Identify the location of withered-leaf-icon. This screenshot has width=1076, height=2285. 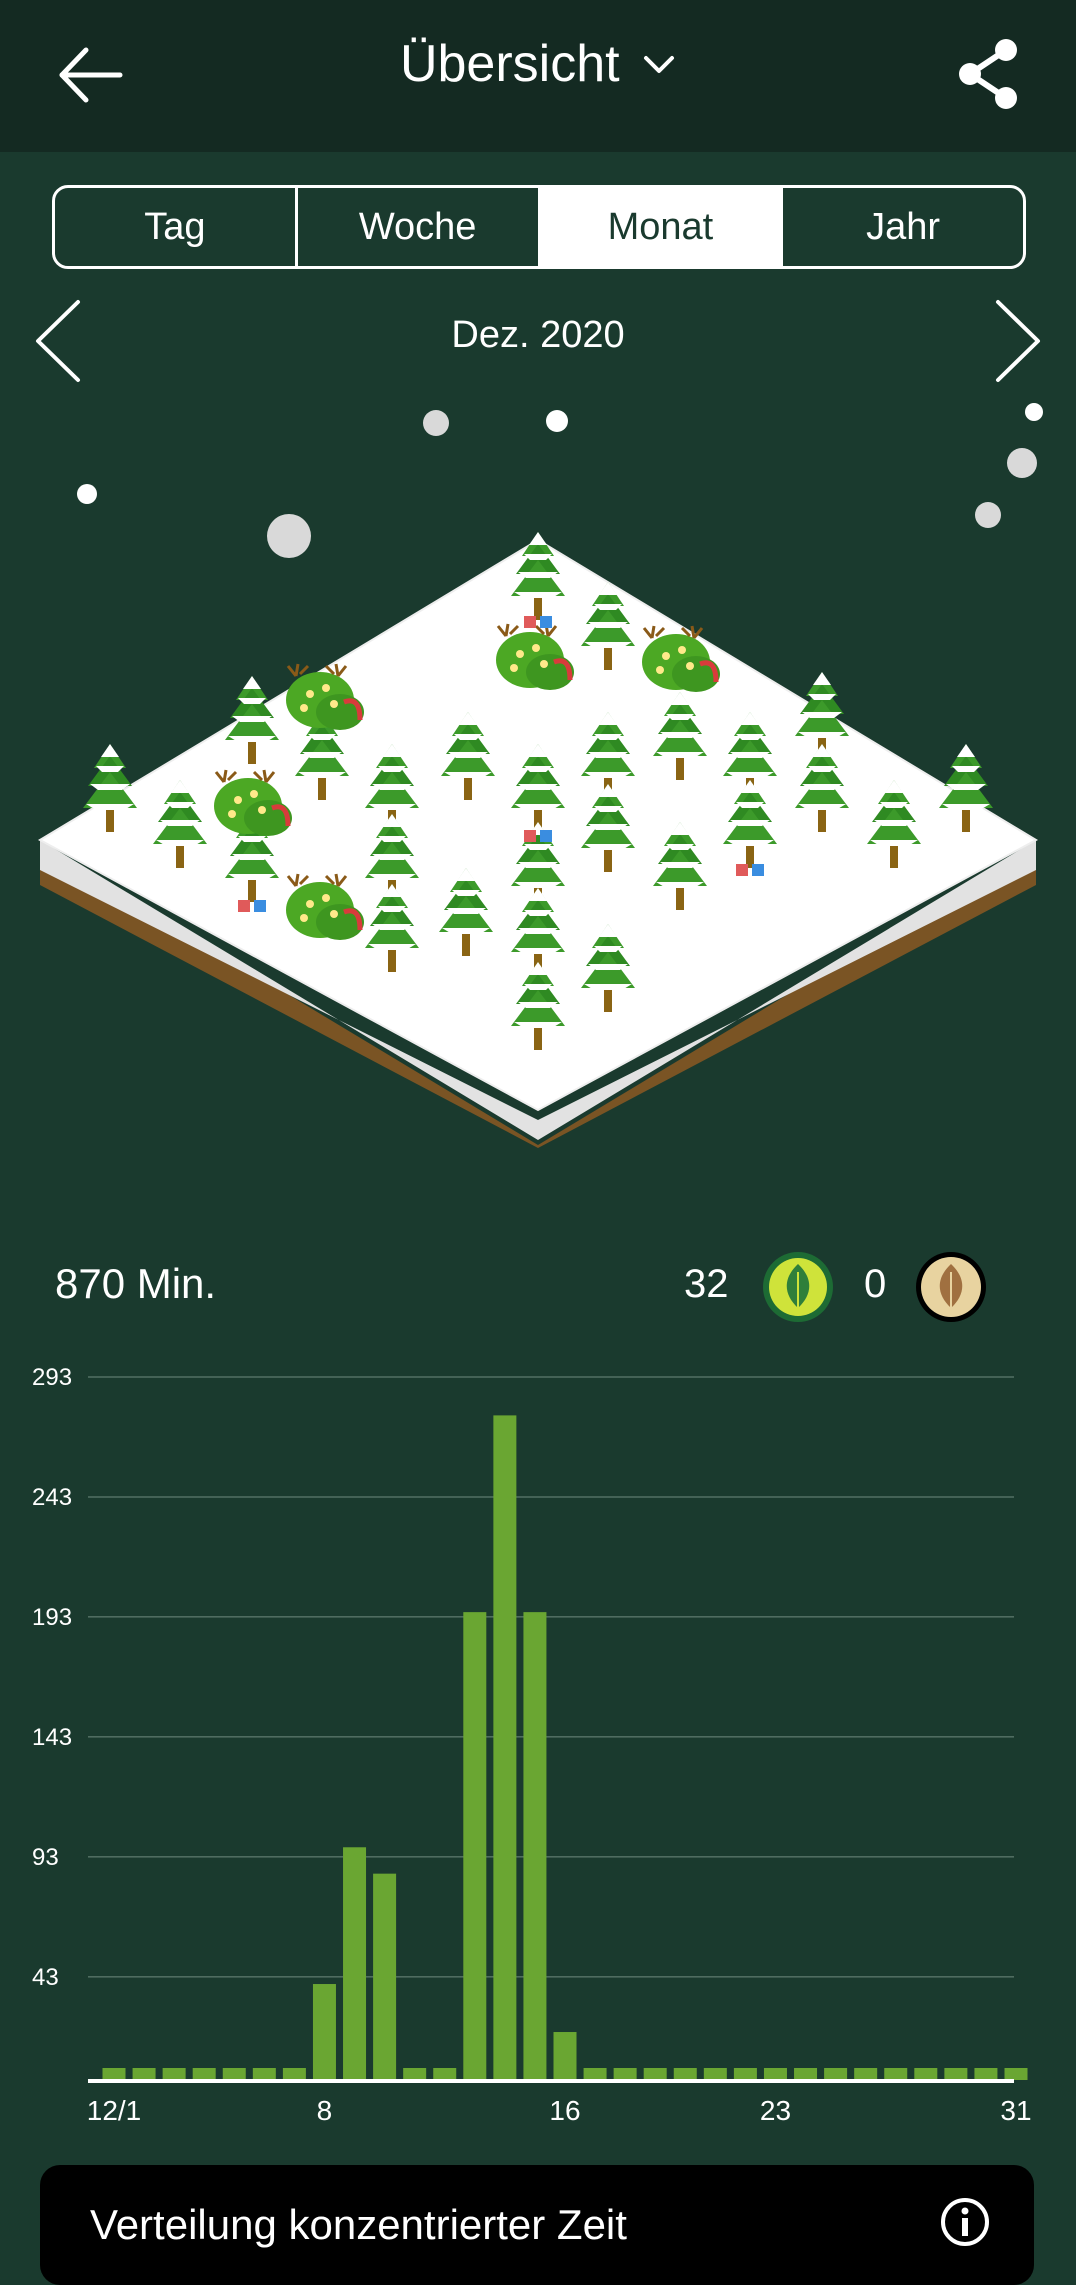
(951, 1287).